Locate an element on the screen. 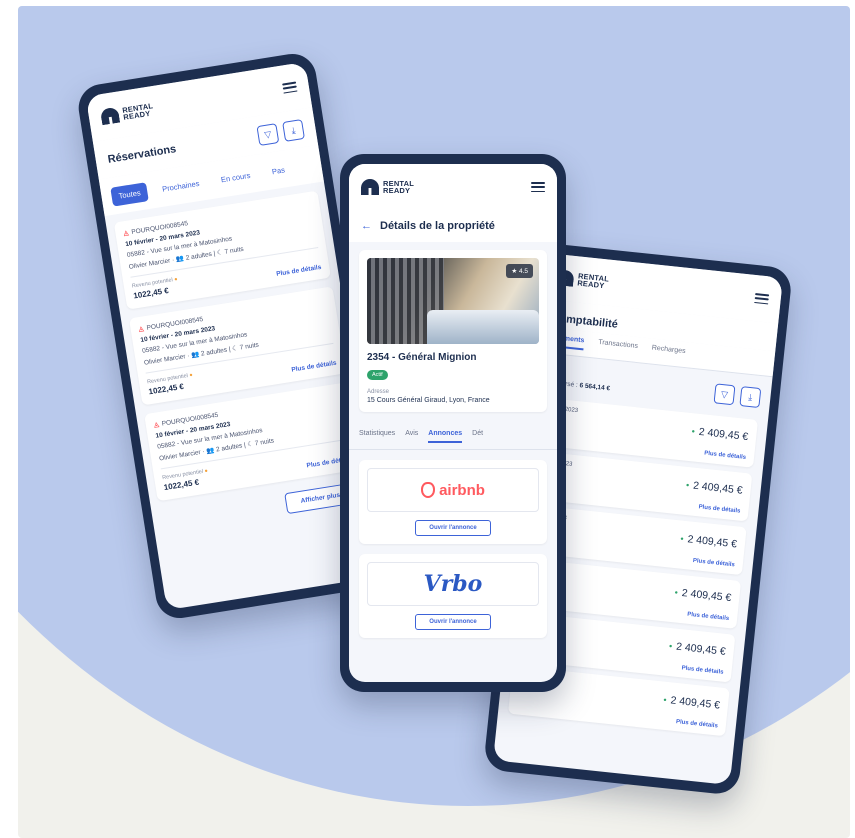 Image resolution: width=855 pixels, height=838 pixels. status-badge: Actif is located at coordinates (377, 375).